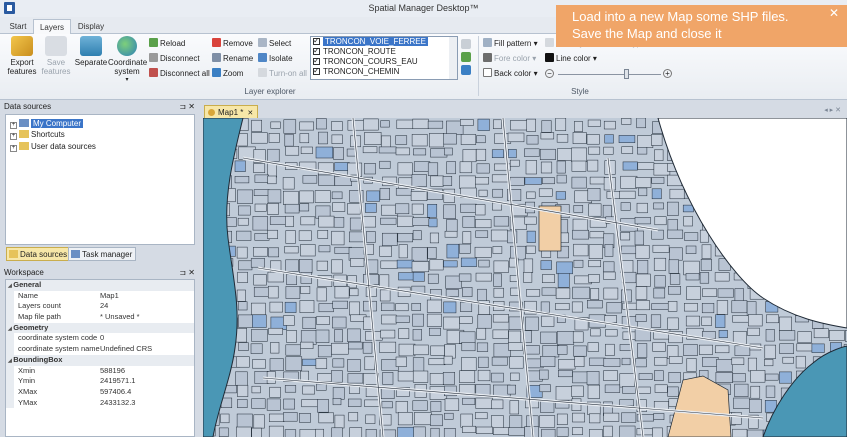  Describe the element at coordinates (174, 59) in the screenshot. I see `disconnect-button: Disconnect` at that location.